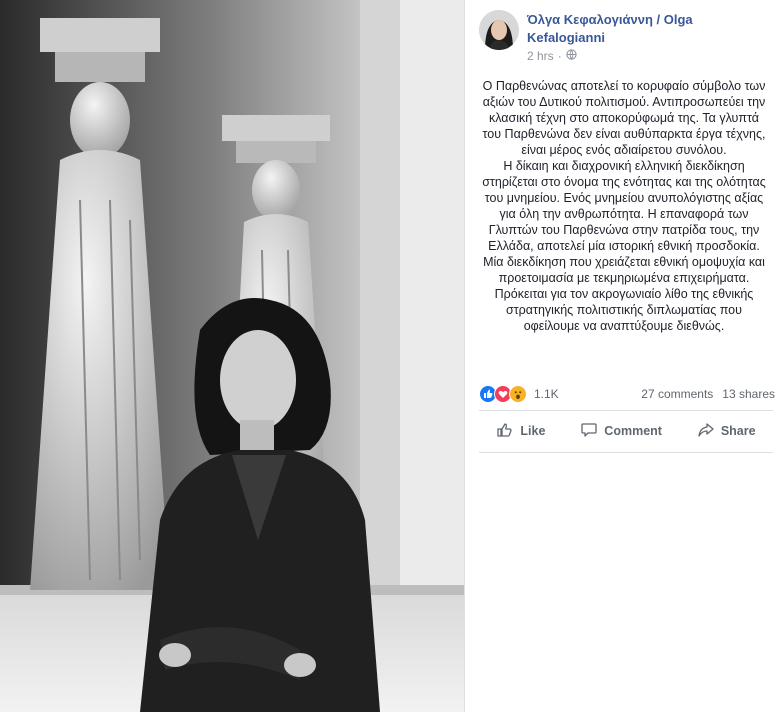 This screenshot has height=712, width=780. Describe the element at coordinates (533, 431) in the screenshot. I see `like-label: Like` at that location.